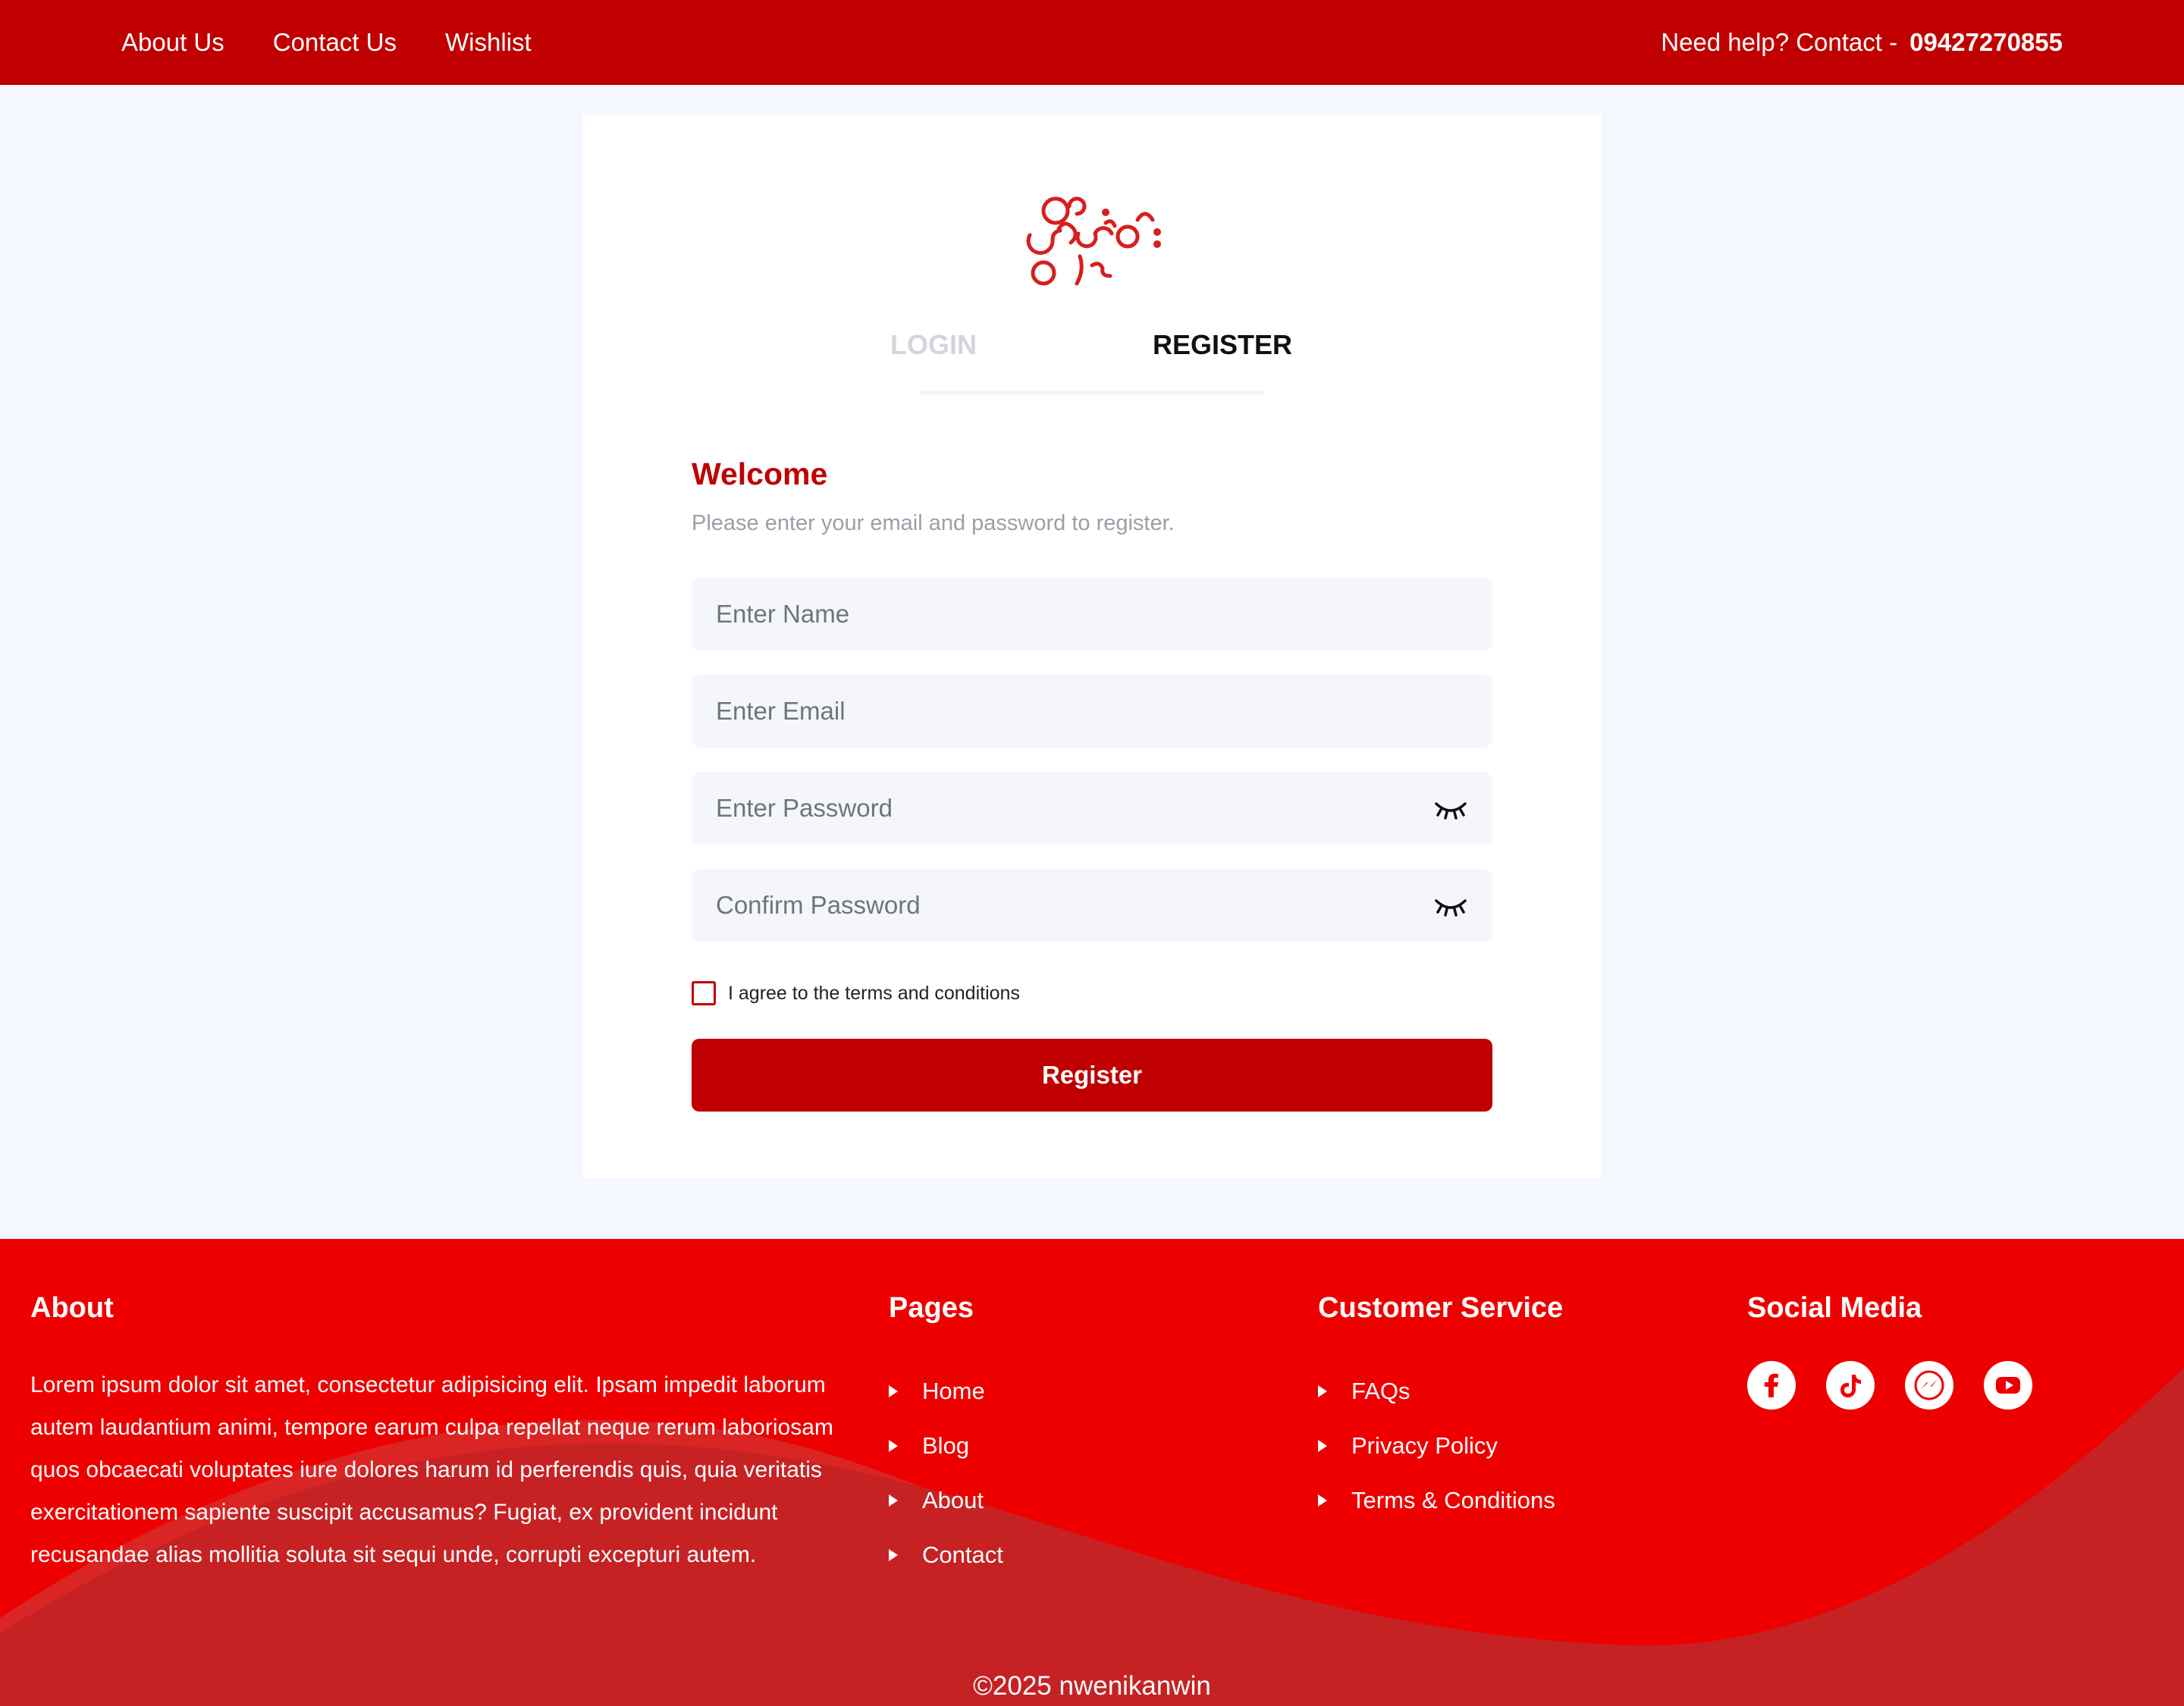 This screenshot has width=2184, height=1706. What do you see at coordinates (172, 42) in the screenshot?
I see `nav-about-us: About Us` at bounding box center [172, 42].